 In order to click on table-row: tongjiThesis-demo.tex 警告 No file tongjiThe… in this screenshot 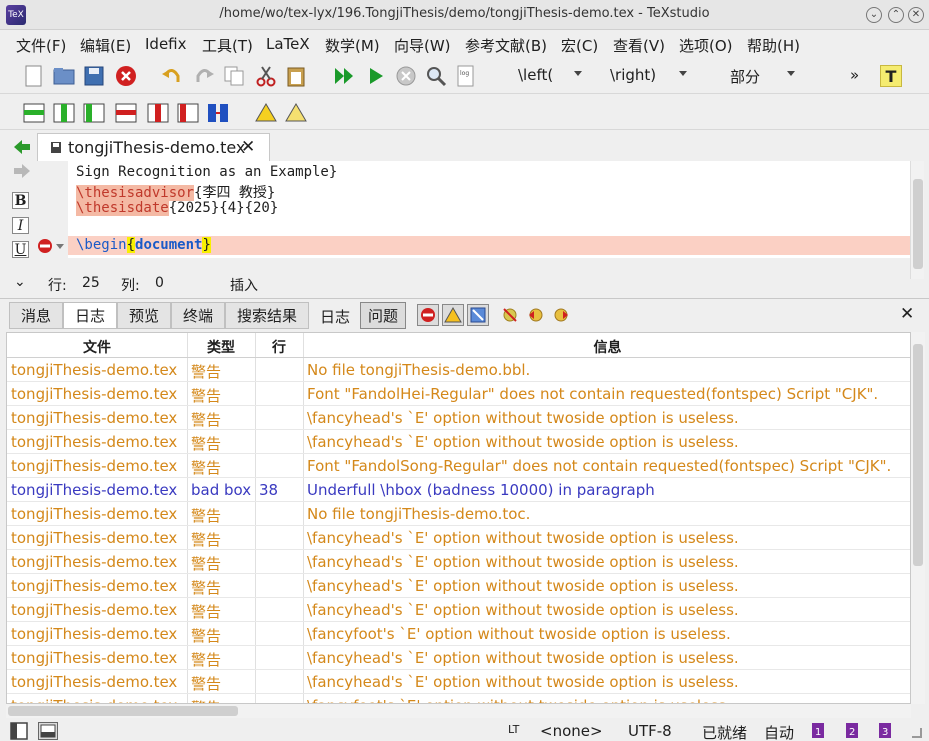, I will do `click(458, 514)`.